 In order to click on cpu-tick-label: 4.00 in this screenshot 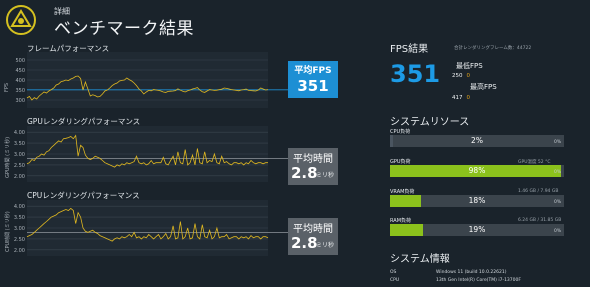, I will do `click(19, 207)`.